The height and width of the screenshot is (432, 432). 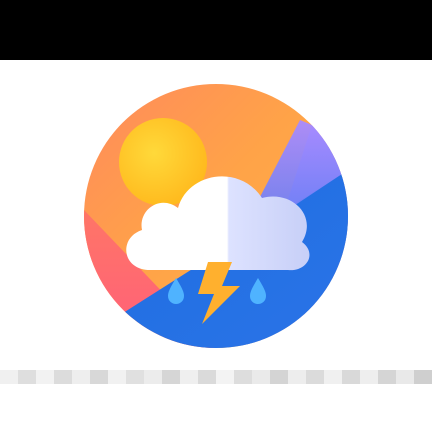 What do you see at coordinates (216, 30) in the screenshot?
I see `top-black-bar` at bounding box center [216, 30].